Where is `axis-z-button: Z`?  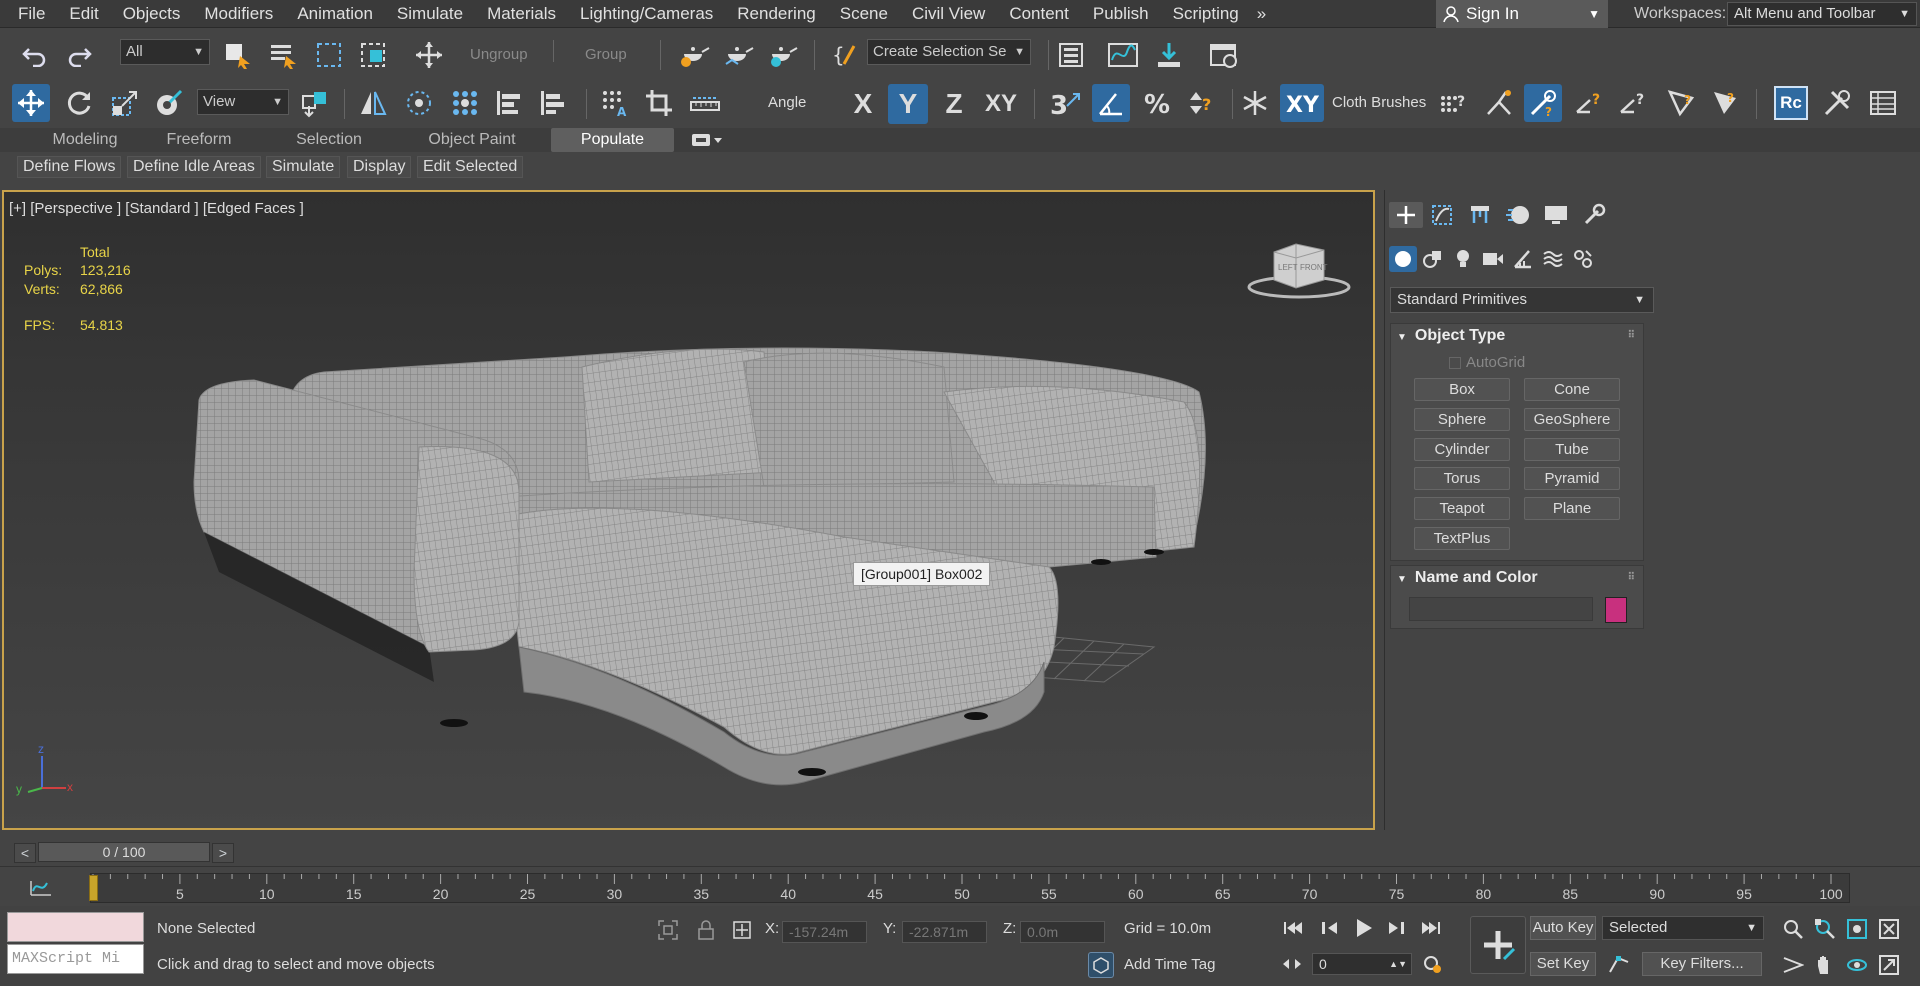
axis-z-button: Z is located at coordinates (954, 104).